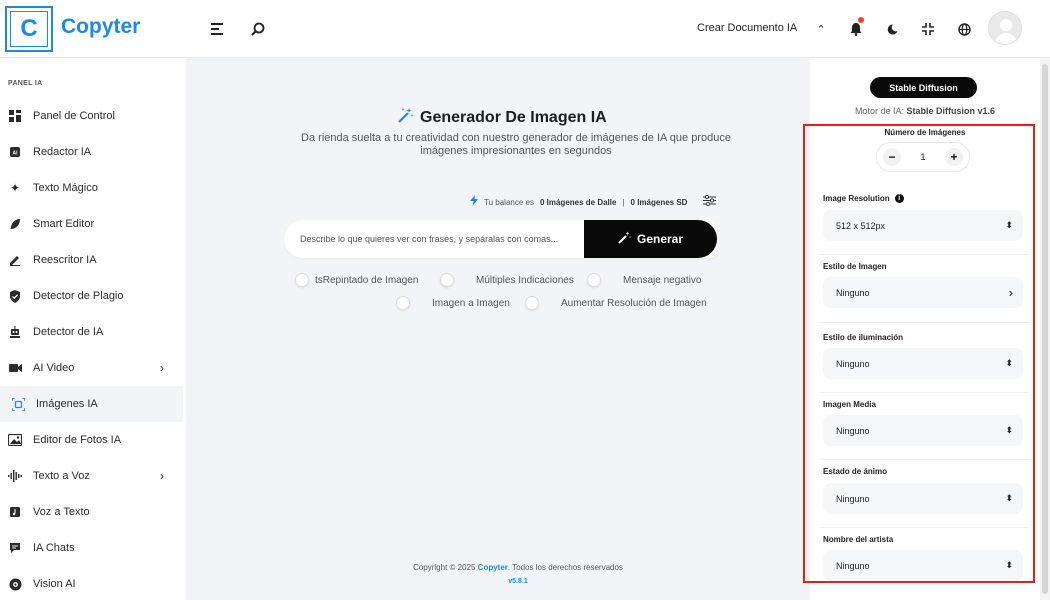 The width and height of the screenshot is (1050, 600). What do you see at coordinates (821, 29) in the screenshot?
I see `chevron-up-icon: ⌃` at bounding box center [821, 29].